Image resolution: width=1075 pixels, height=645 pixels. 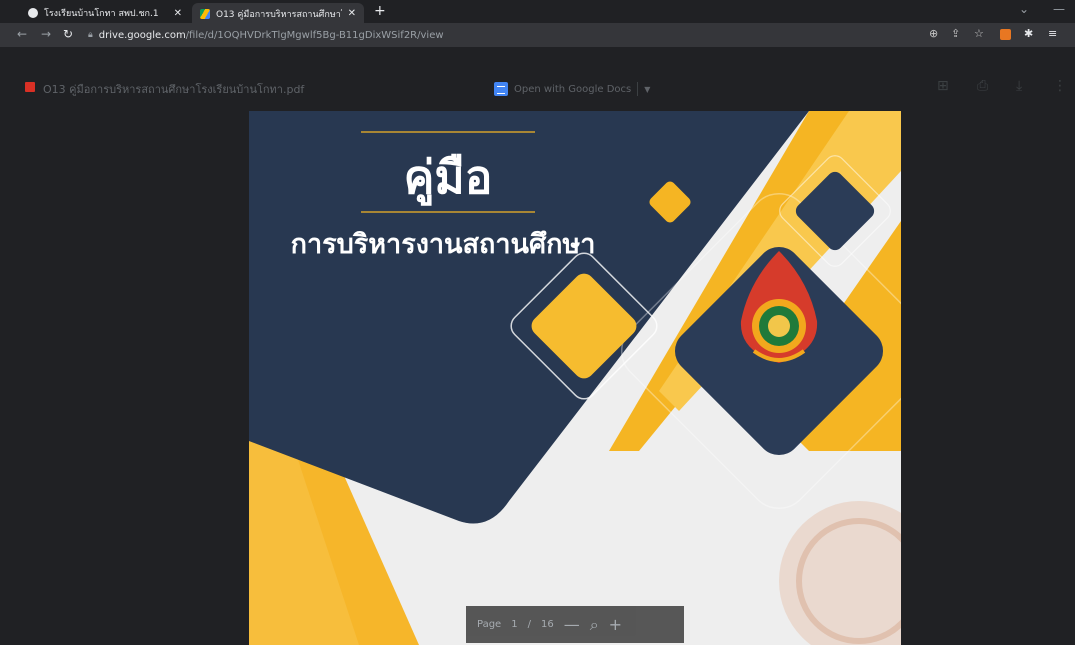 What do you see at coordinates (22, 34) in the screenshot?
I see `back-button: ←` at bounding box center [22, 34].